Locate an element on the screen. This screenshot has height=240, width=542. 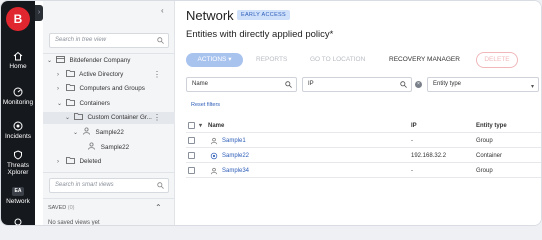
page-title: Network is located at coordinates (210, 15).